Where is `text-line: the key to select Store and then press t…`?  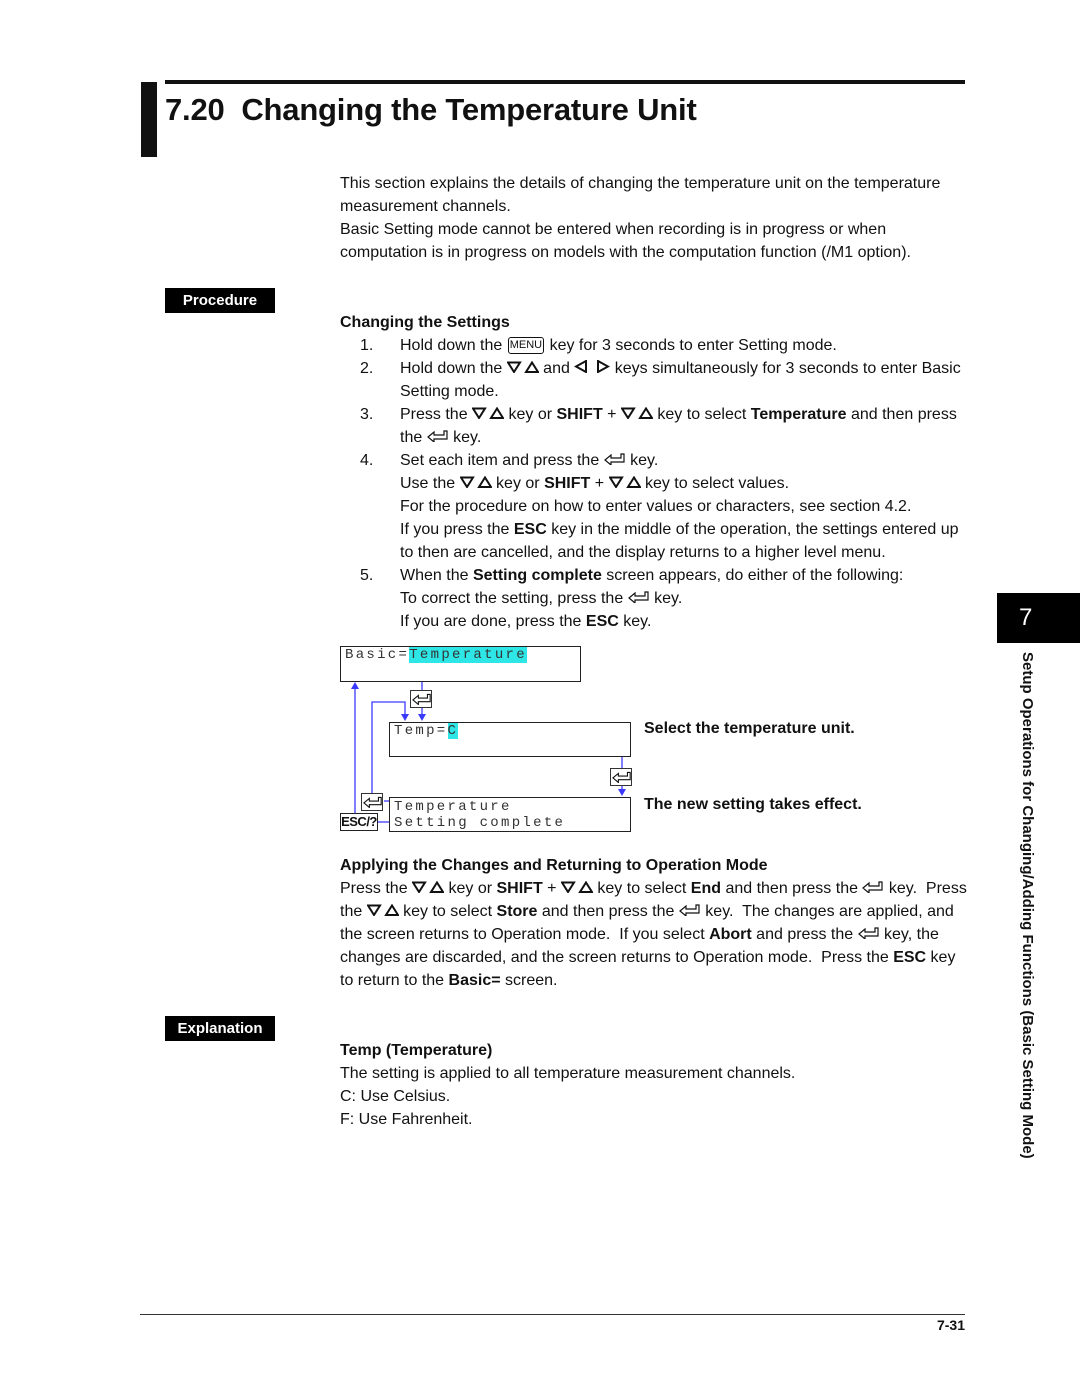
text-line: the key to select Store and then press t… is located at coordinates (647, 911).